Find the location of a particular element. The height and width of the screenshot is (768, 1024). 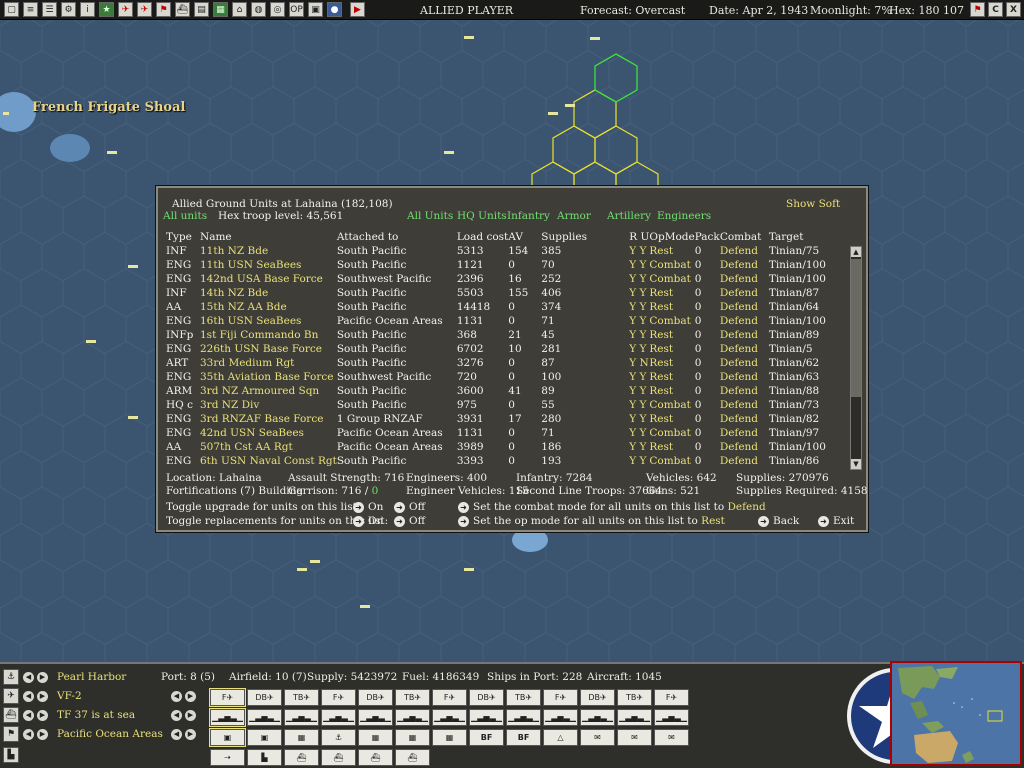

filter-artillery: Artillery is located at coordinates (629, 216).